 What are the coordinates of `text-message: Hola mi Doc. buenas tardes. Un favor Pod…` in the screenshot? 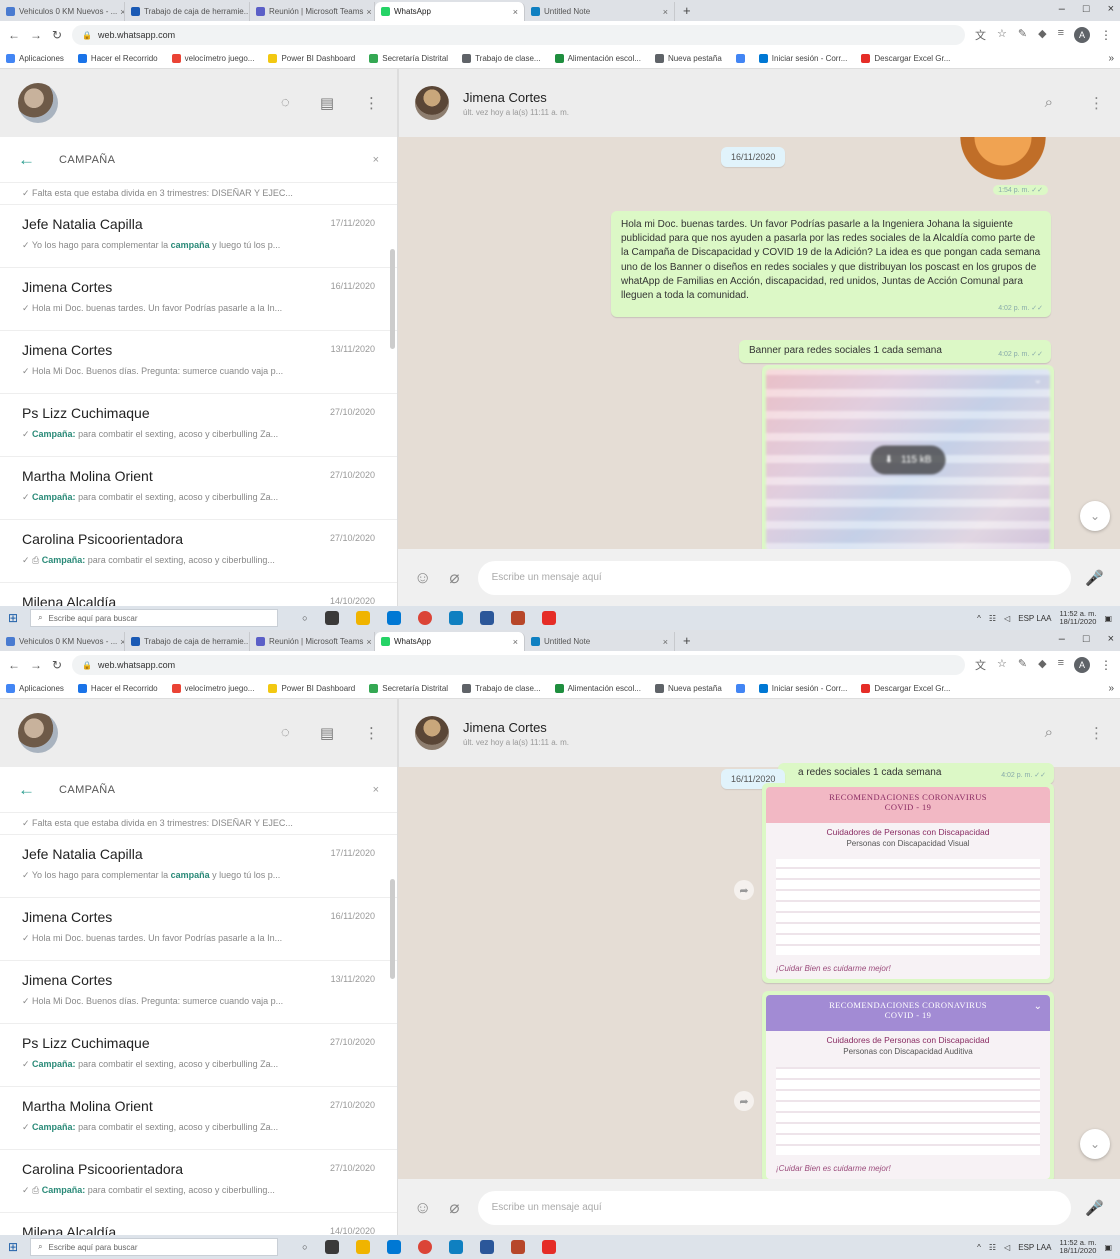 It's located at (831, 264).